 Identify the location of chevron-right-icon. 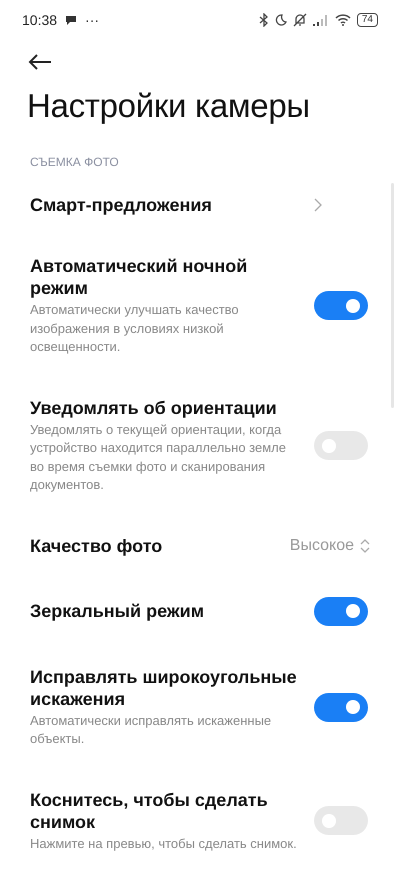
(318, 205).